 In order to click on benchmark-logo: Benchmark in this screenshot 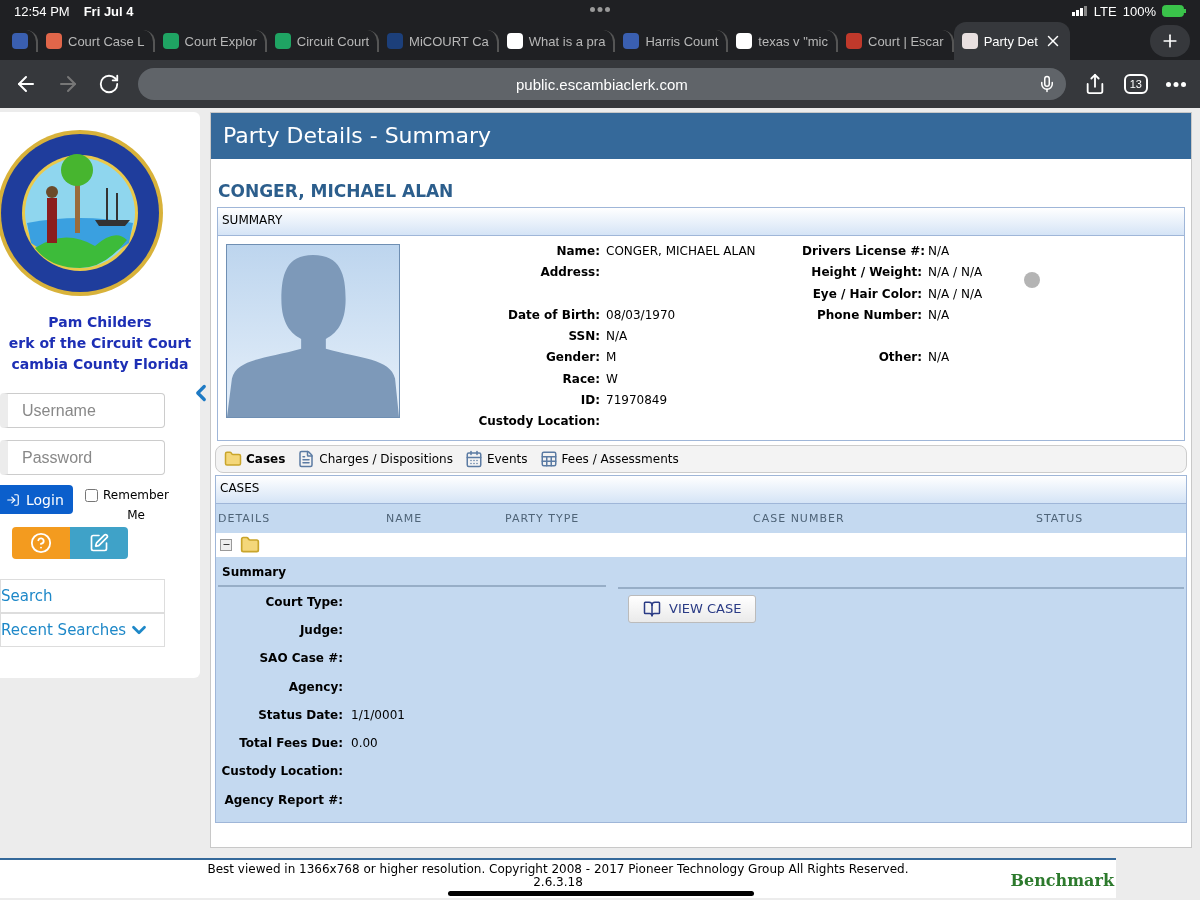, I will do `click(1062, 880)`.